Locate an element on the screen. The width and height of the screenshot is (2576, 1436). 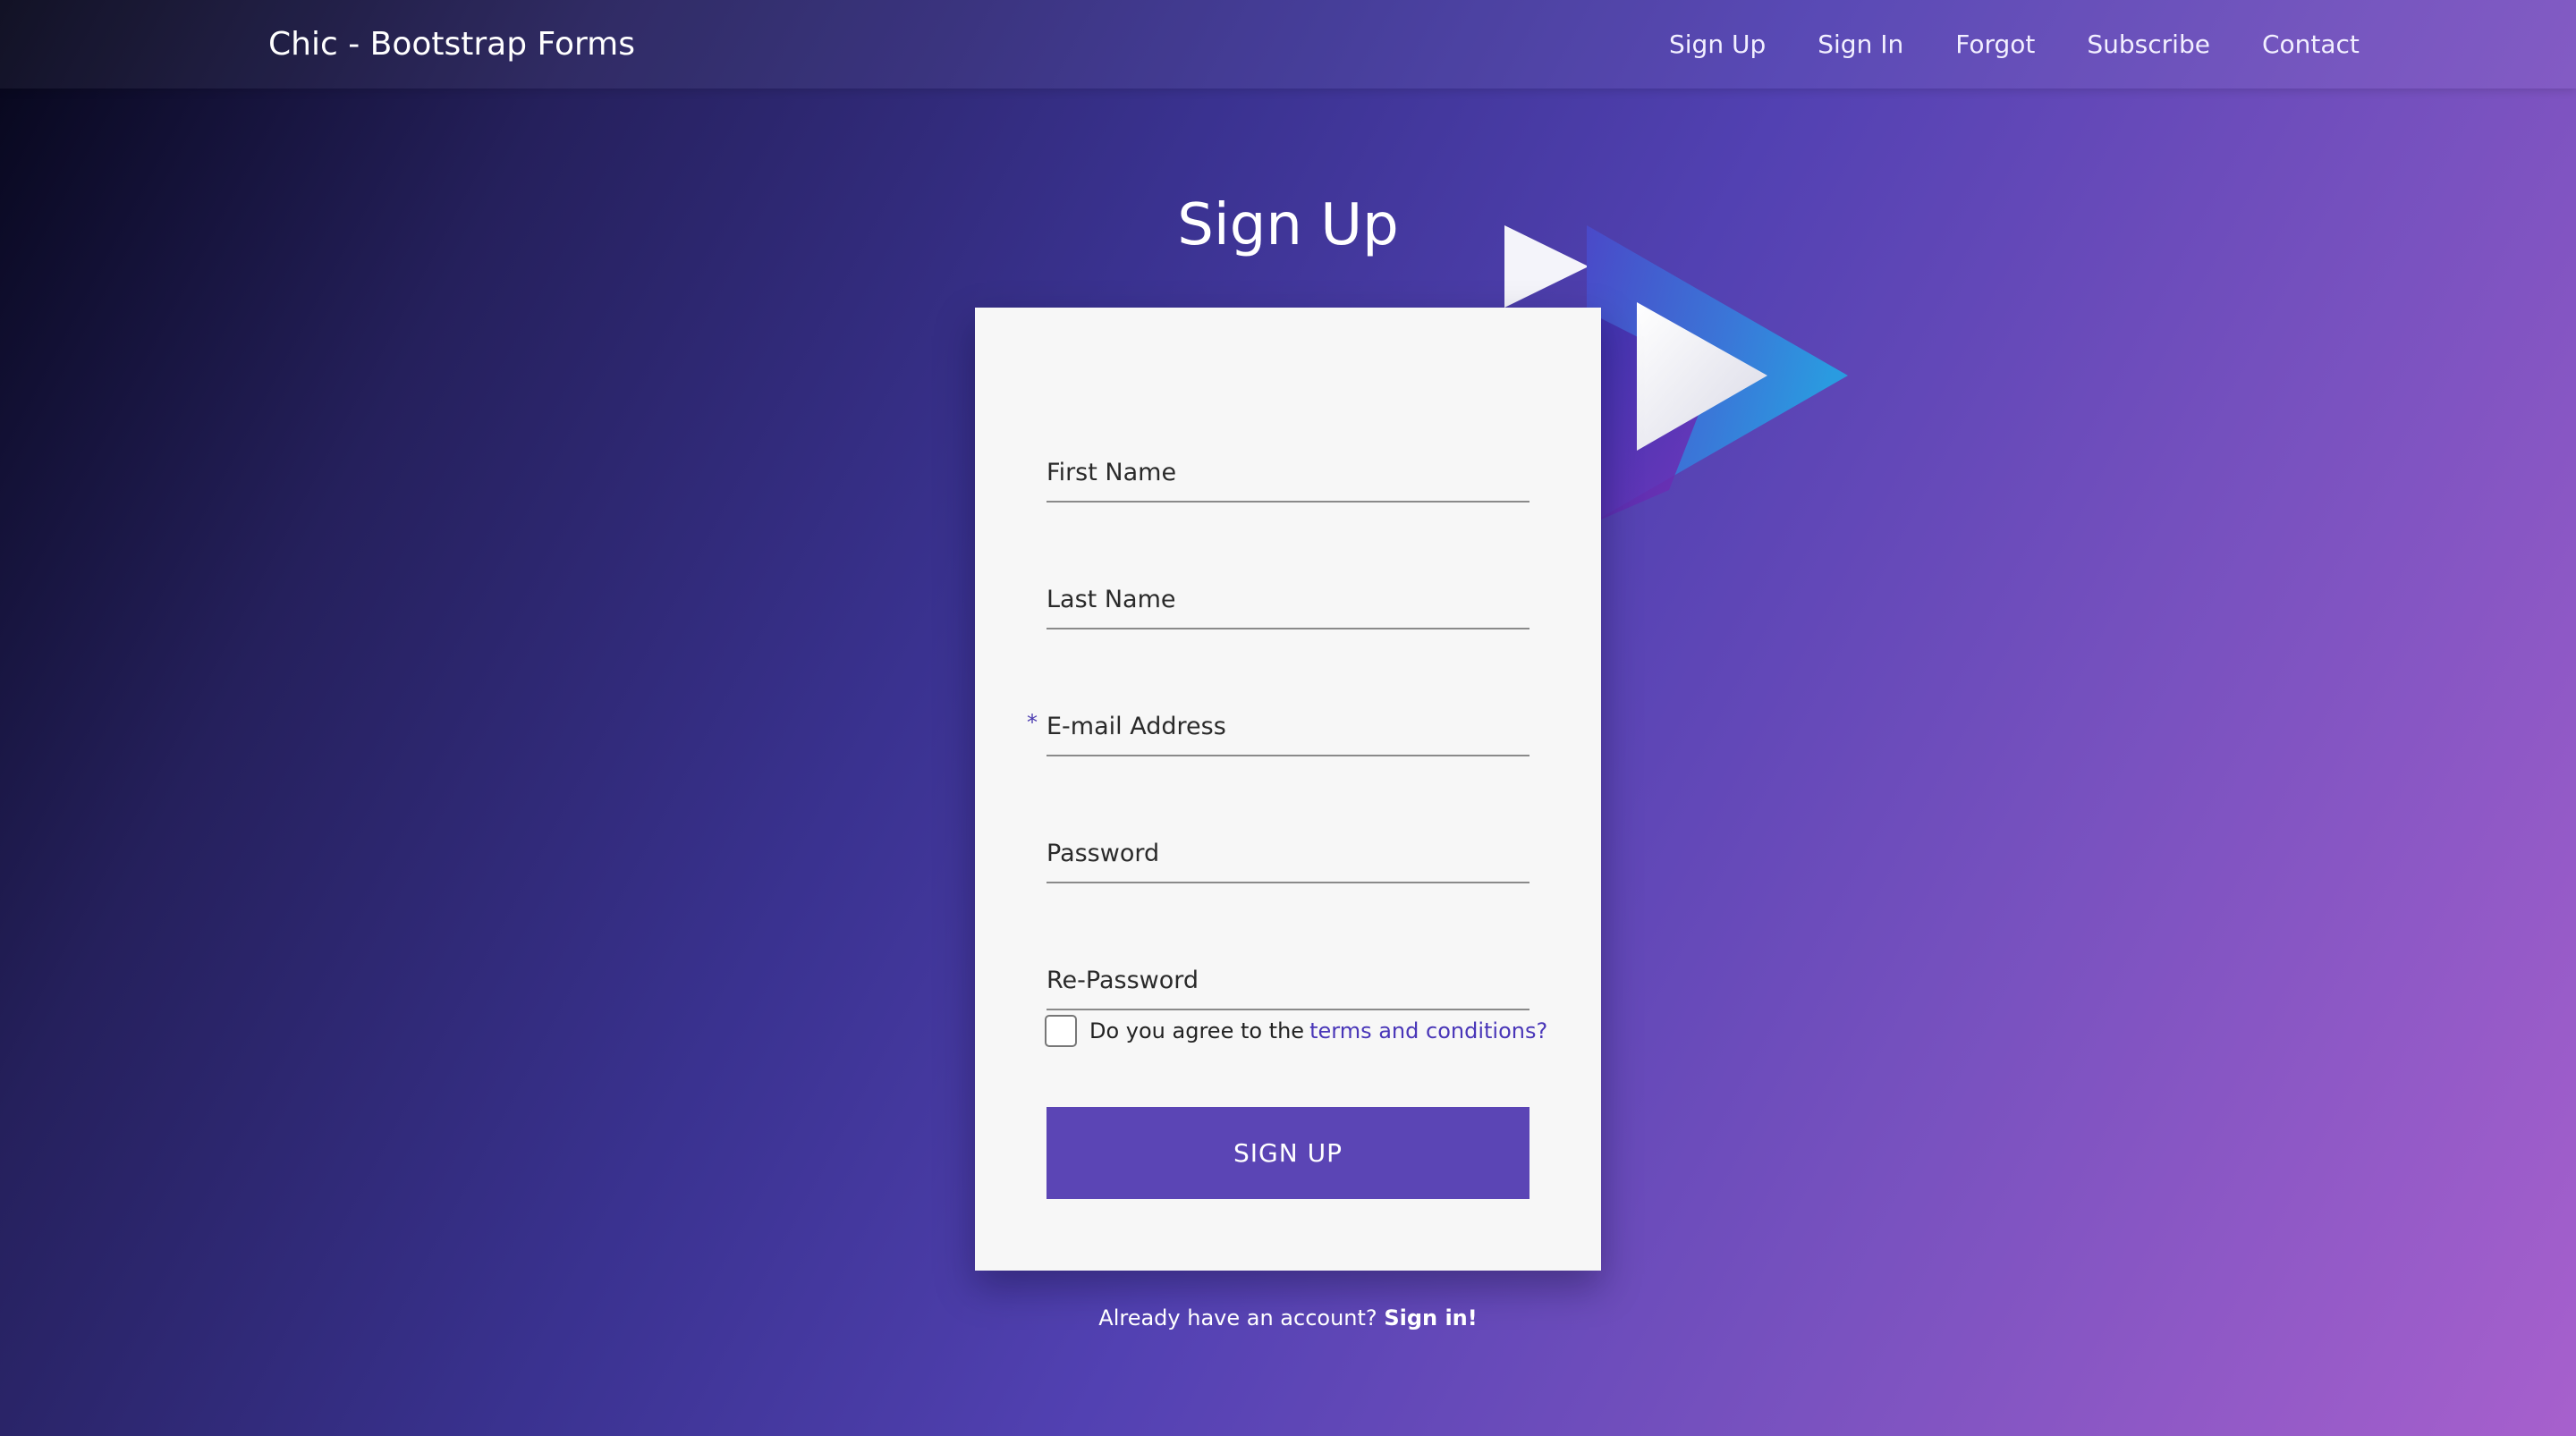
terms-link: terms and conditions? is located at coordinates (1428, 1030).